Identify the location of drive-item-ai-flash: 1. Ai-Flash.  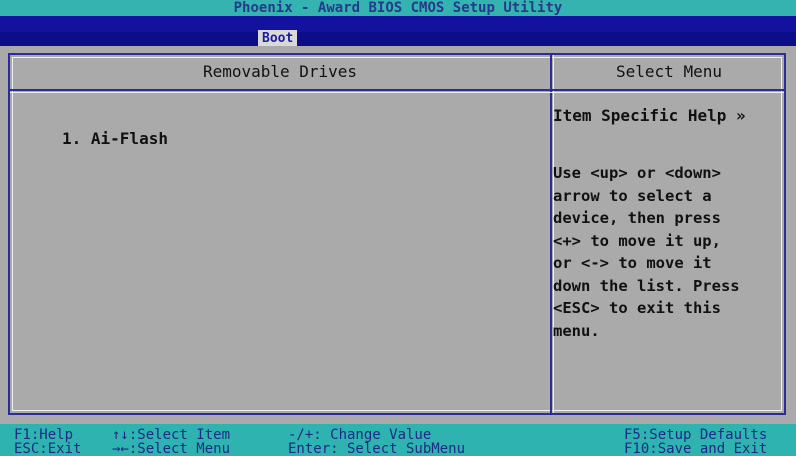
(115, 138).